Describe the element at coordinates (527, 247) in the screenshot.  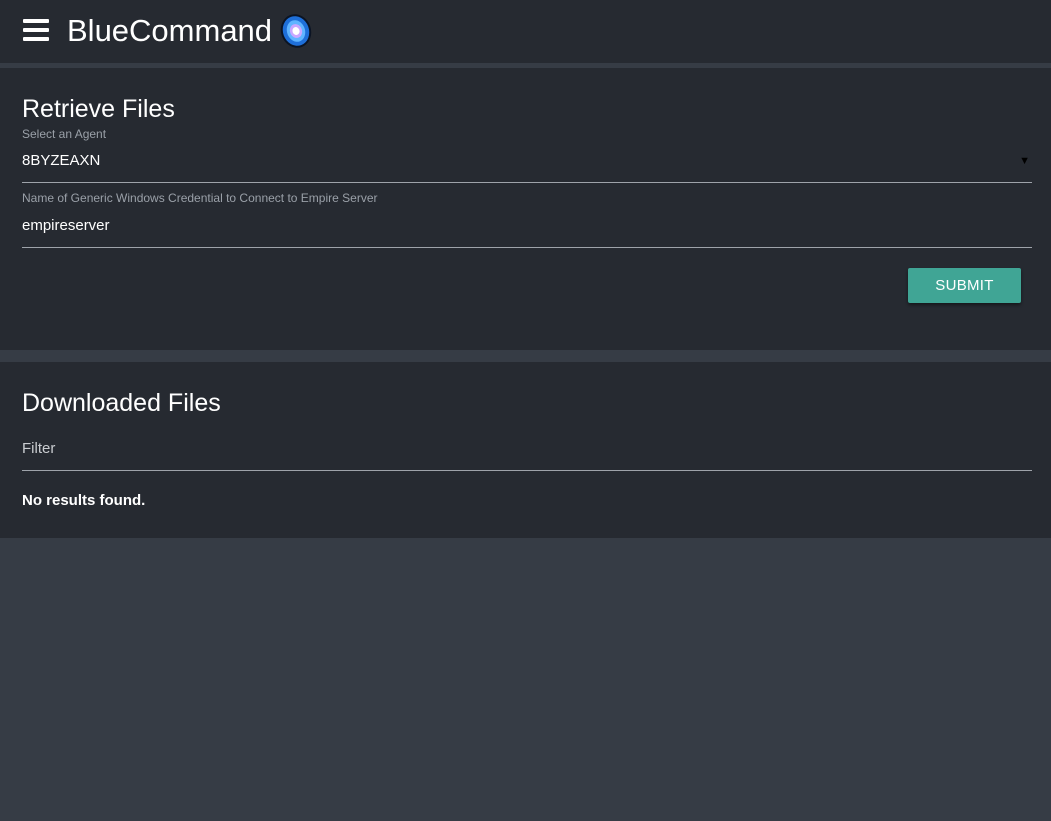
I see `credential-input-underline` at that location.